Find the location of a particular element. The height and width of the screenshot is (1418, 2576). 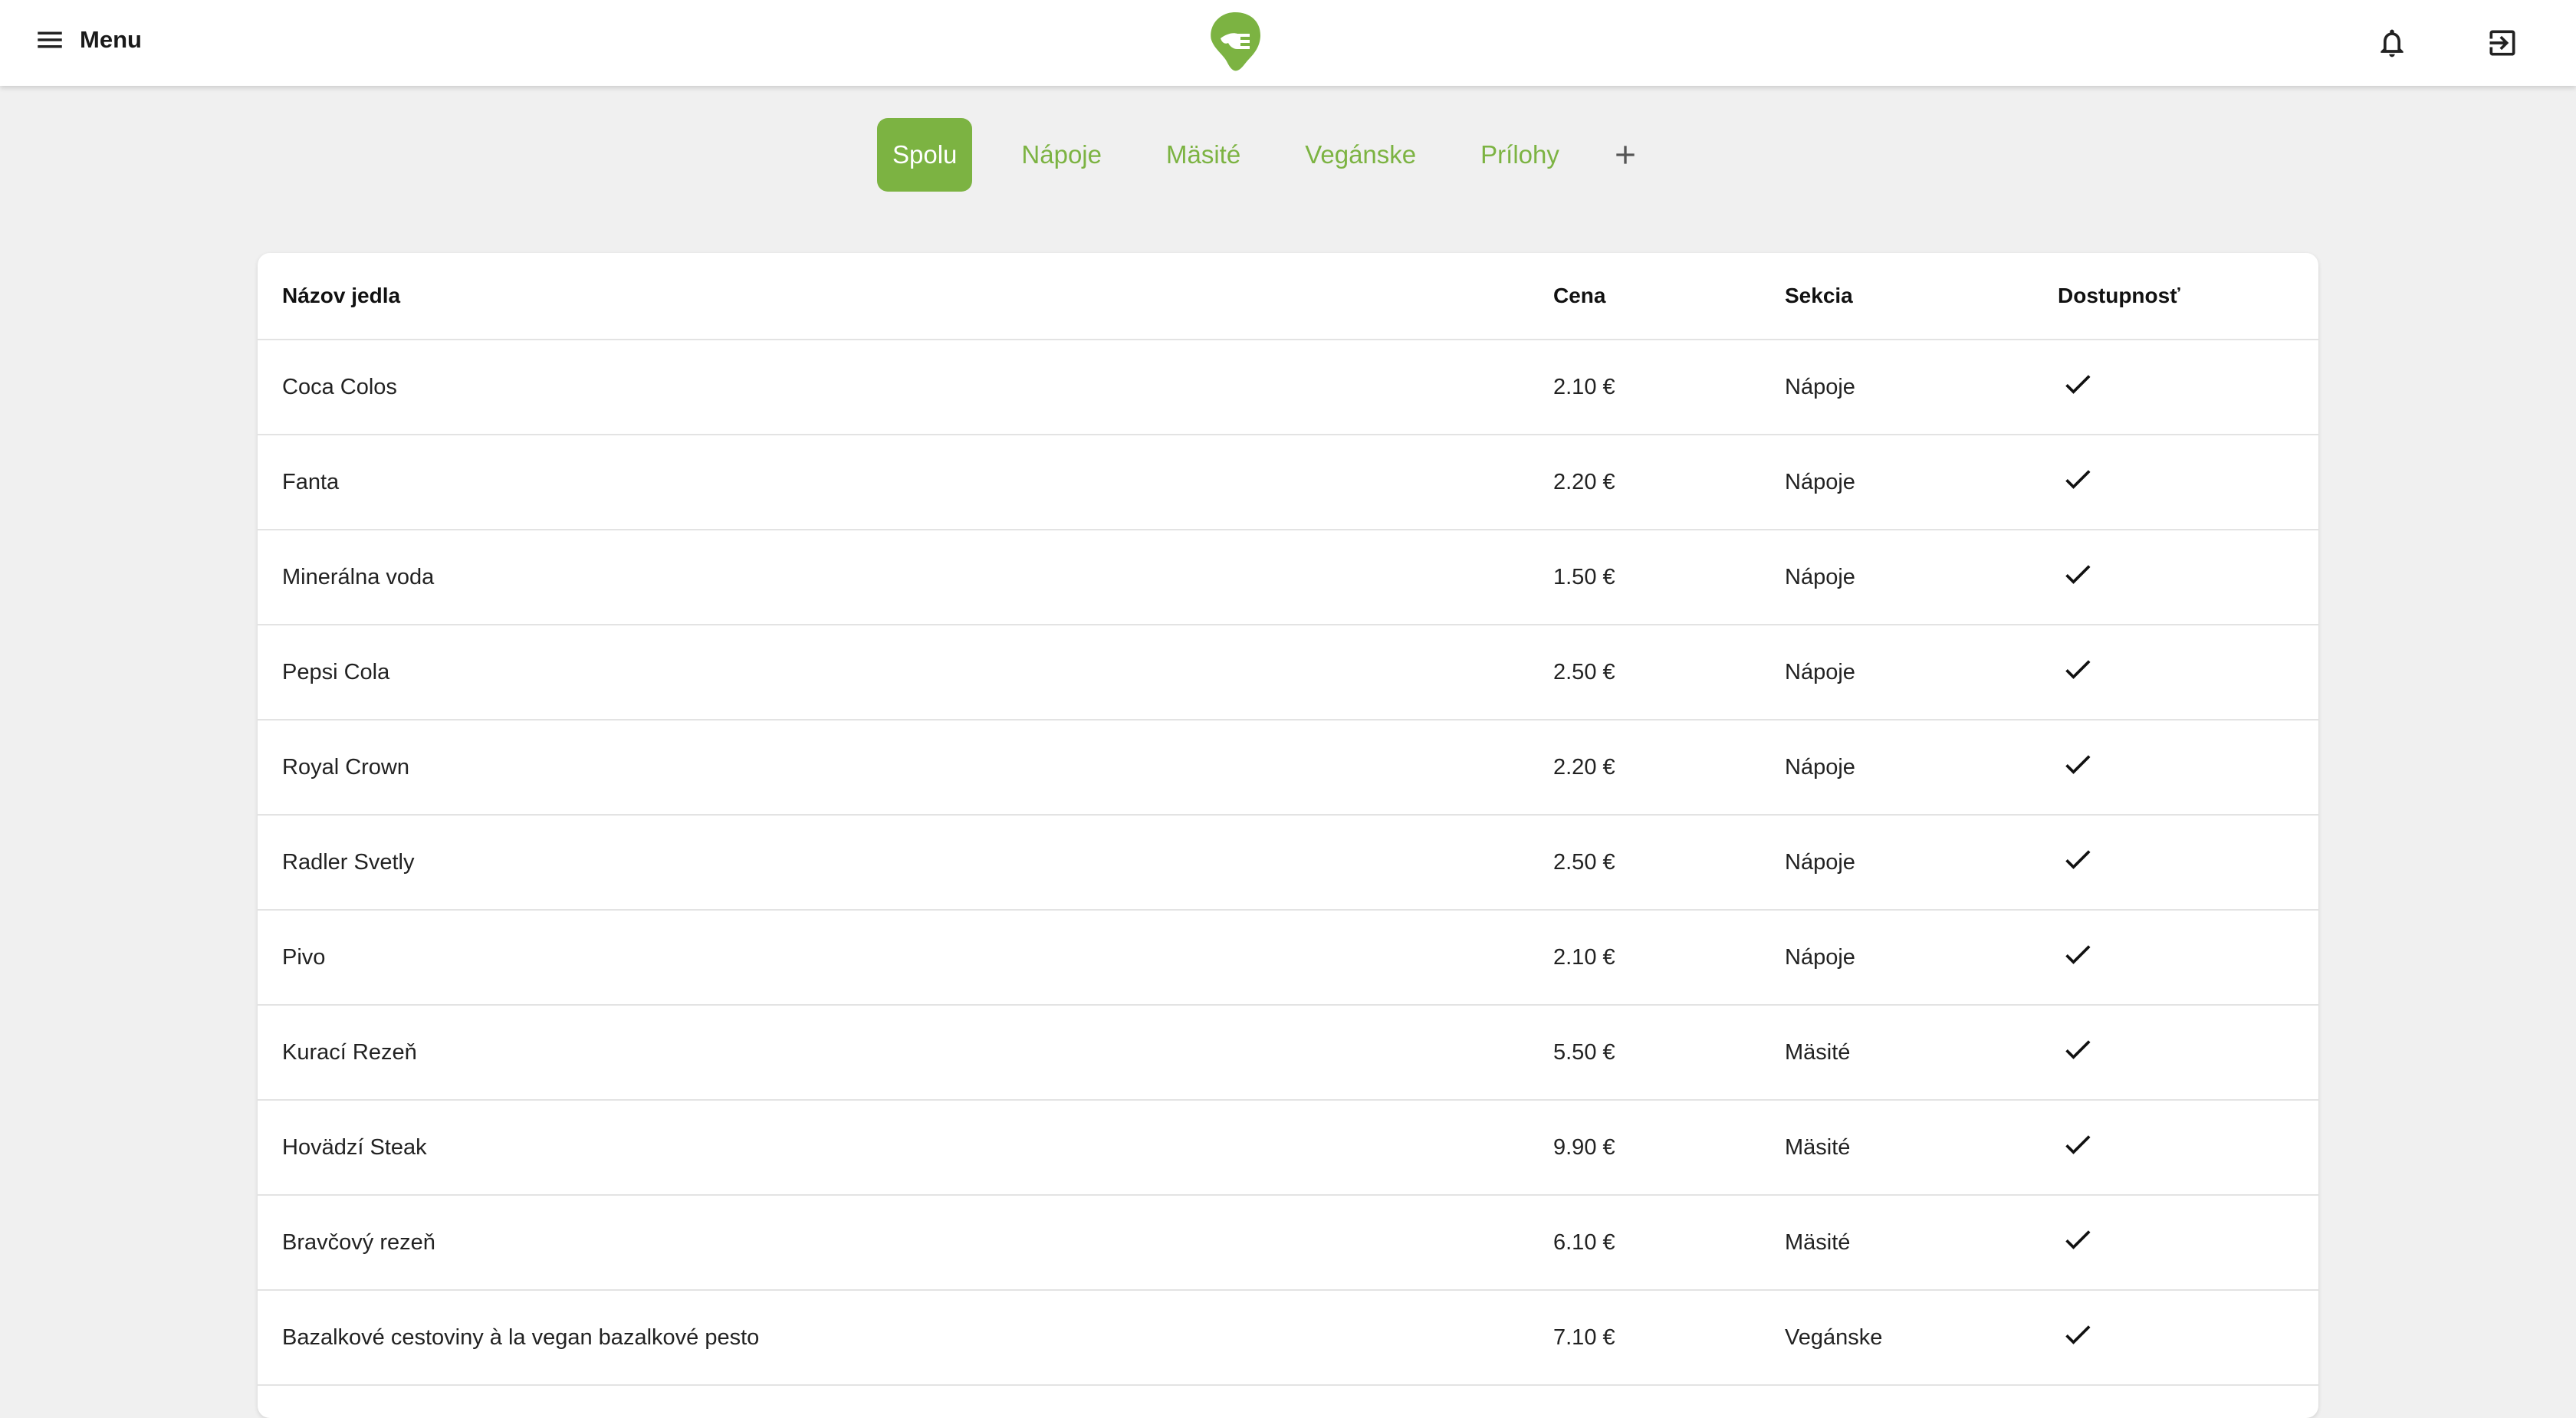

column-header-name: Názov jedla is located at coordinates (906, 296).